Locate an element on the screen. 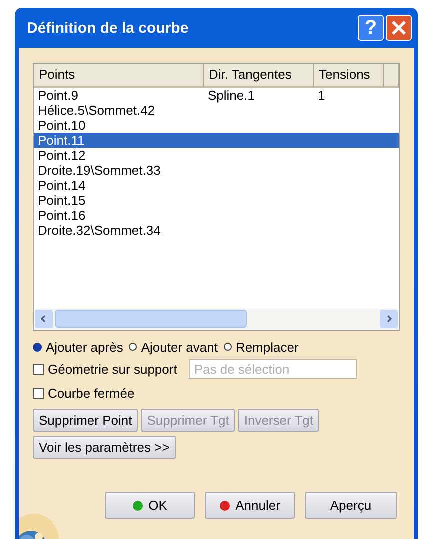 The height and width of the screenshot is (539, 426). table-row: Point.12 is located at coordinates (216, 155).